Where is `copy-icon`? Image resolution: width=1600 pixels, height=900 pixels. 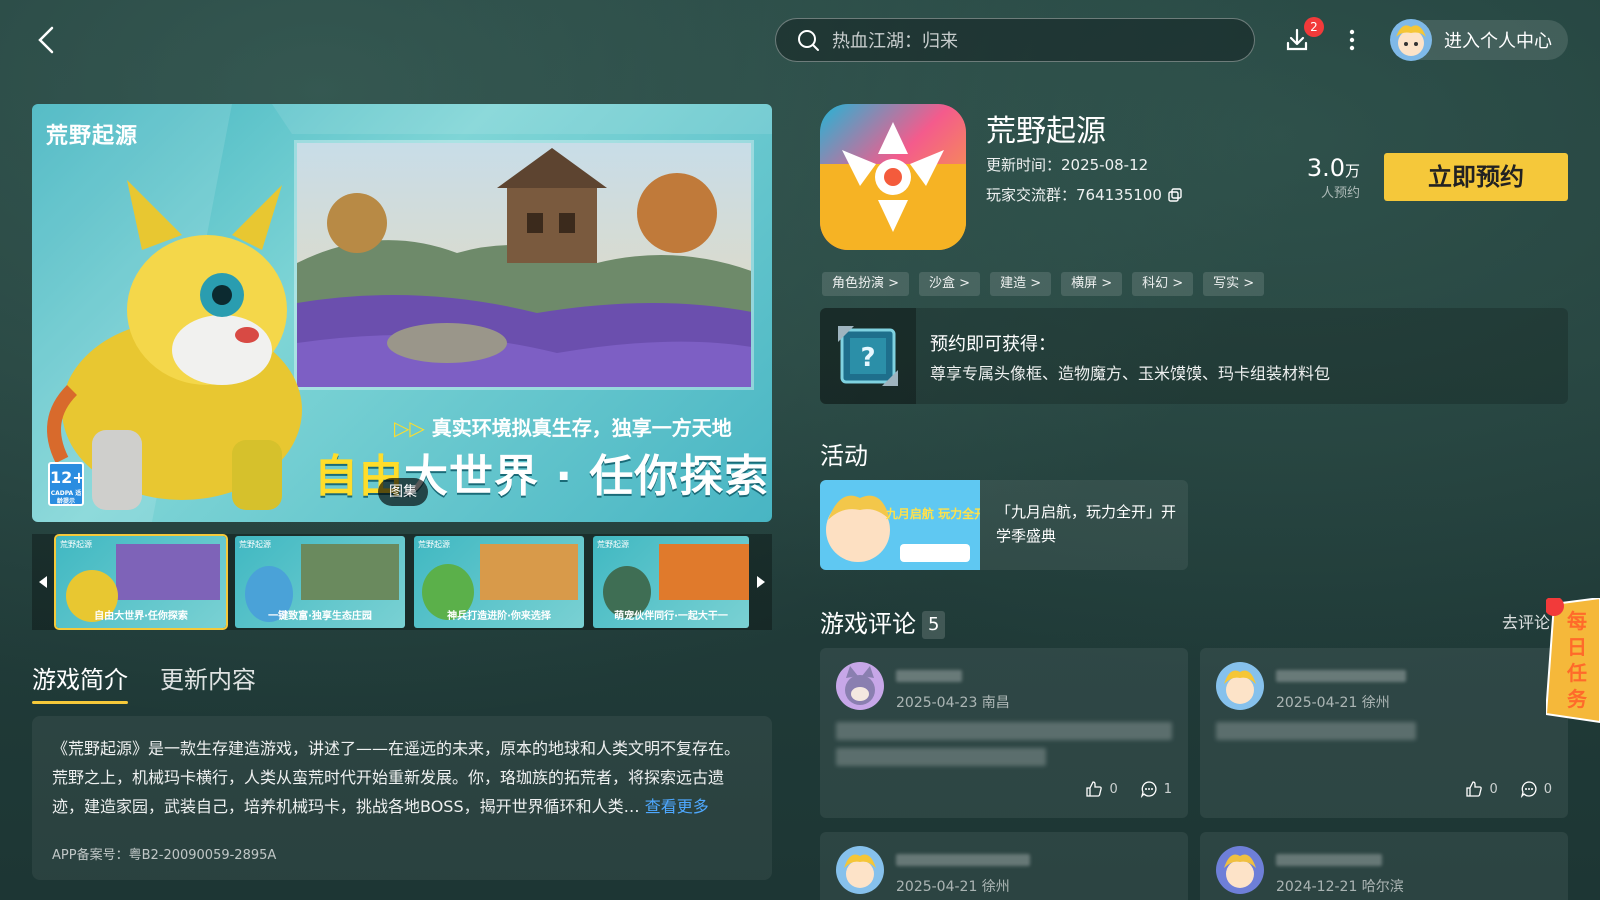 copy-icon is located at coordinates (1175, 194).